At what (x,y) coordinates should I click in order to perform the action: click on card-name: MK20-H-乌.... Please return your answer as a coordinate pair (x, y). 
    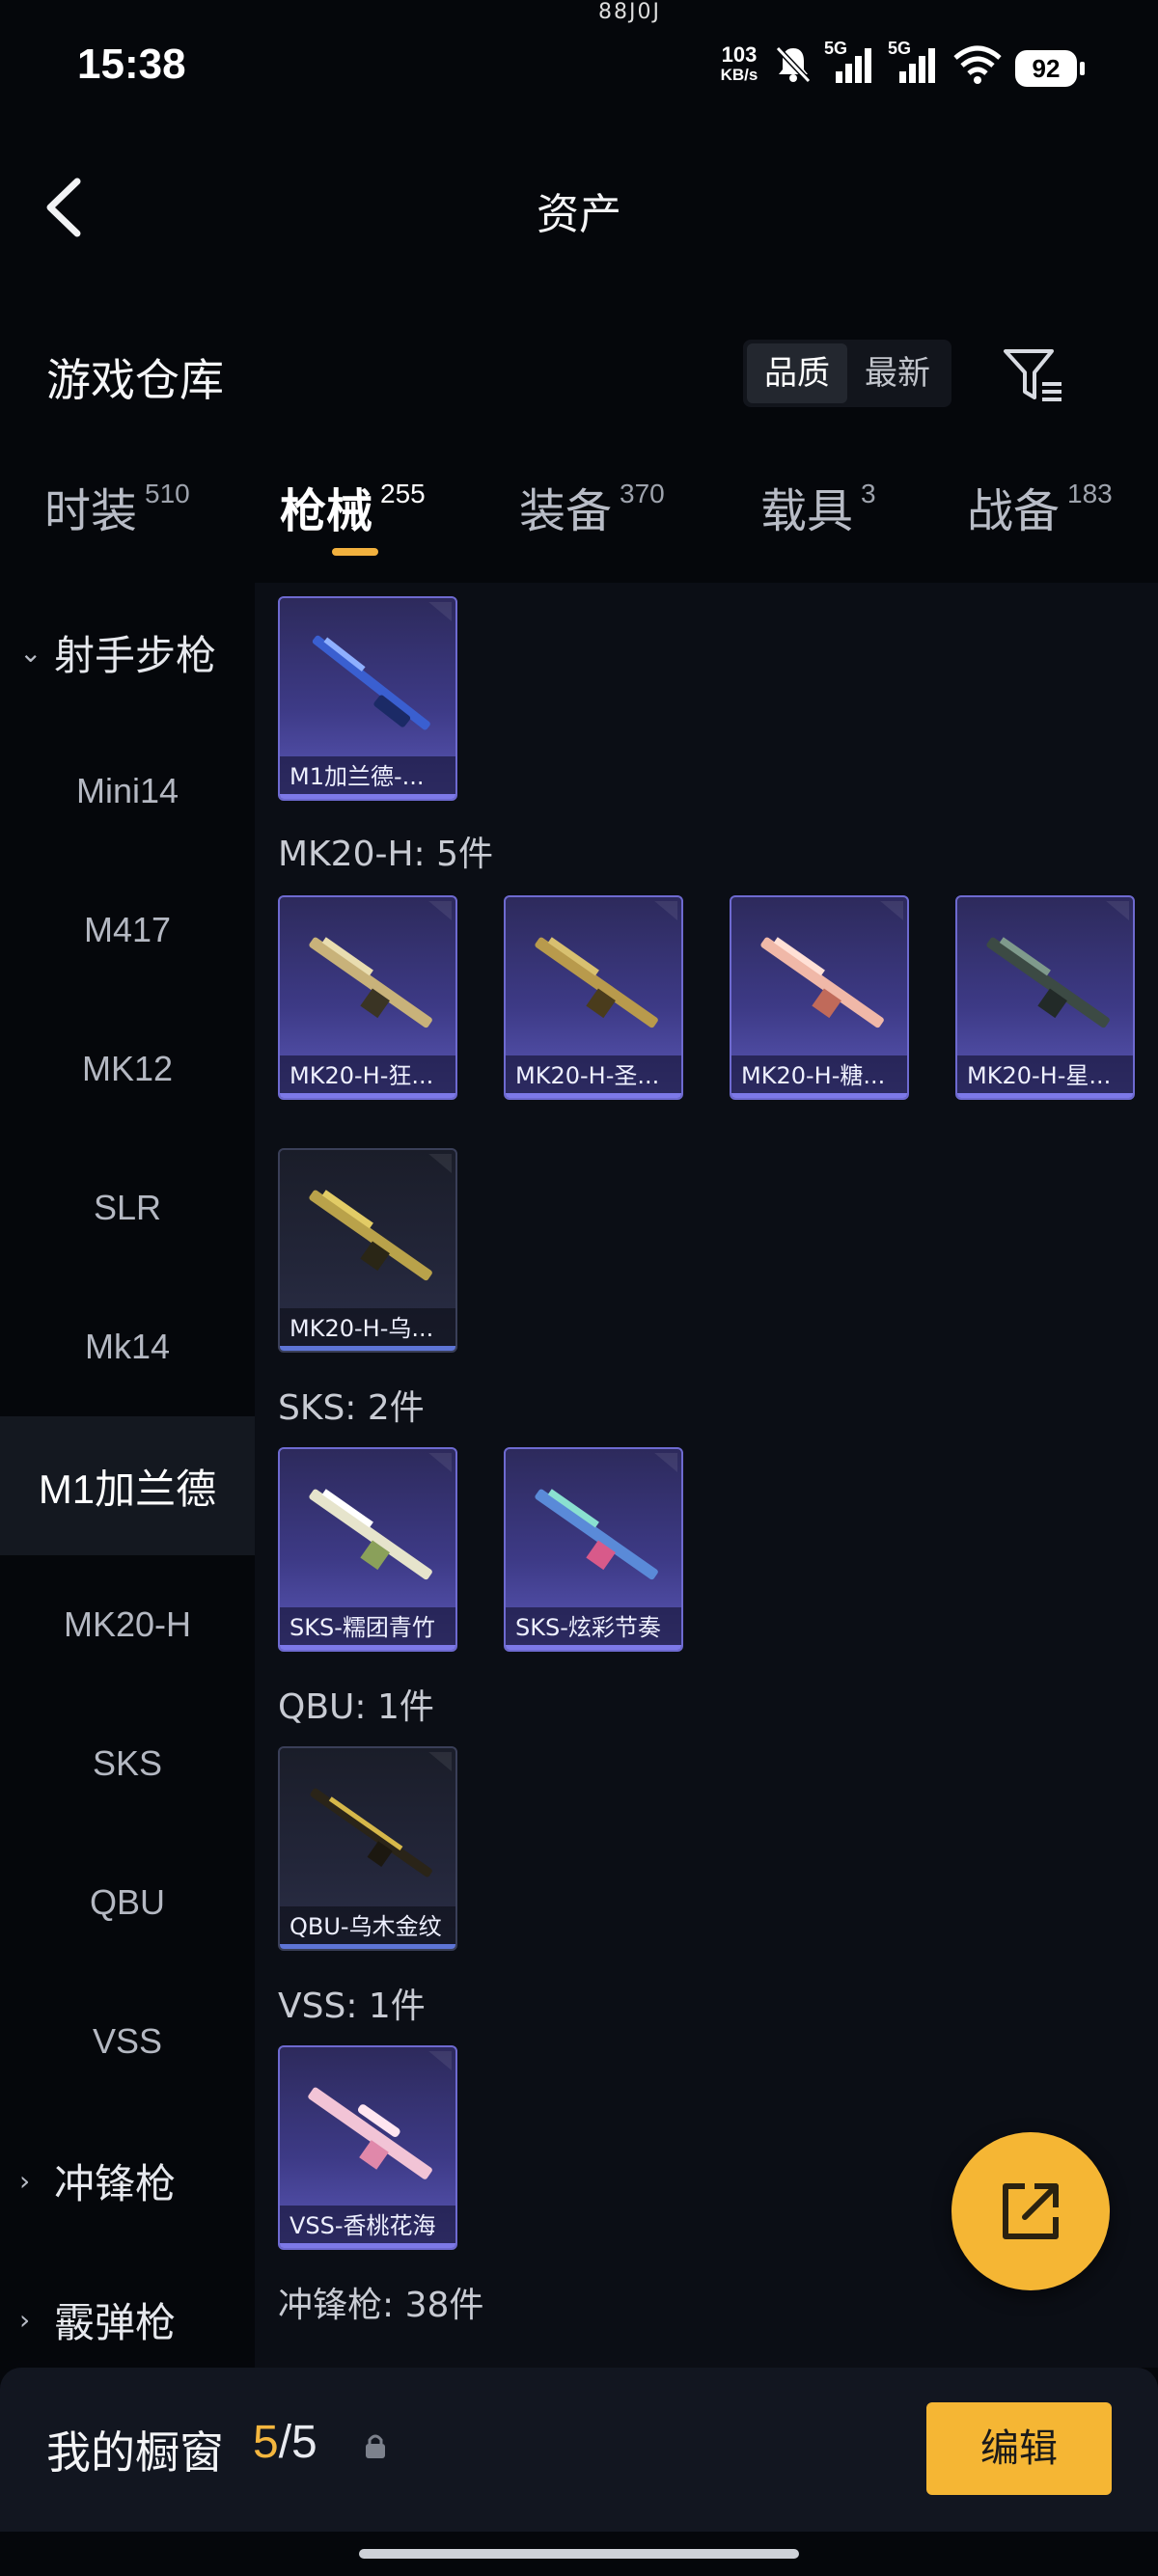
    Looking at the image, I should click on (367, 1330).